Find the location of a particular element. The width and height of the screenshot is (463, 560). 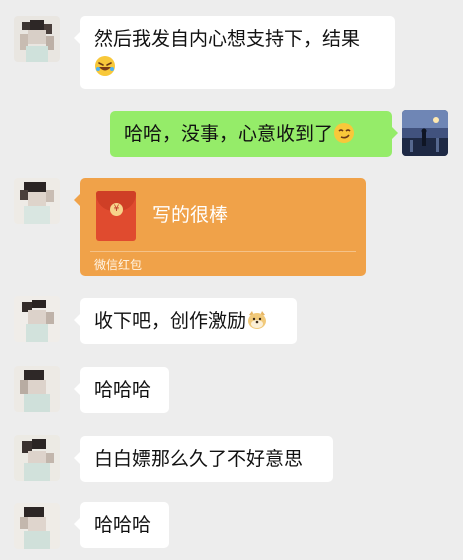

red-packet-coin: ¥ is located at coordinates (116, 209).